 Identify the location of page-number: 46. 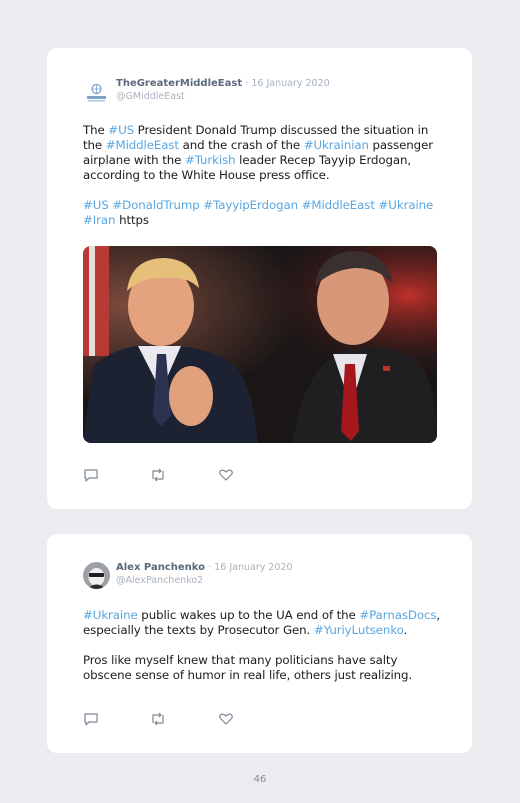
(260, 779).